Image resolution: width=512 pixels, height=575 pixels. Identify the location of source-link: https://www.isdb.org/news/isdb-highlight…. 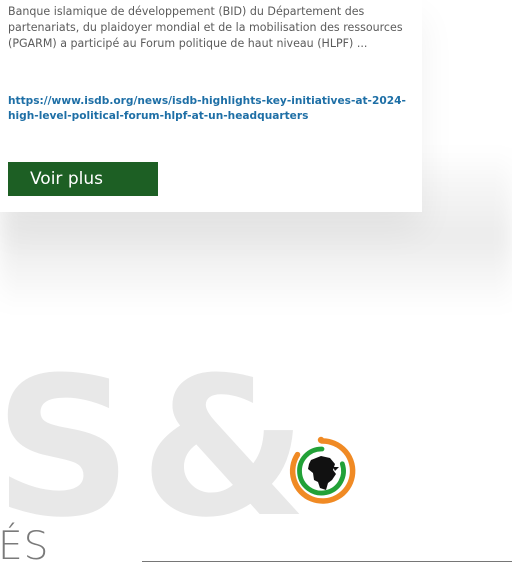
(210, 108).